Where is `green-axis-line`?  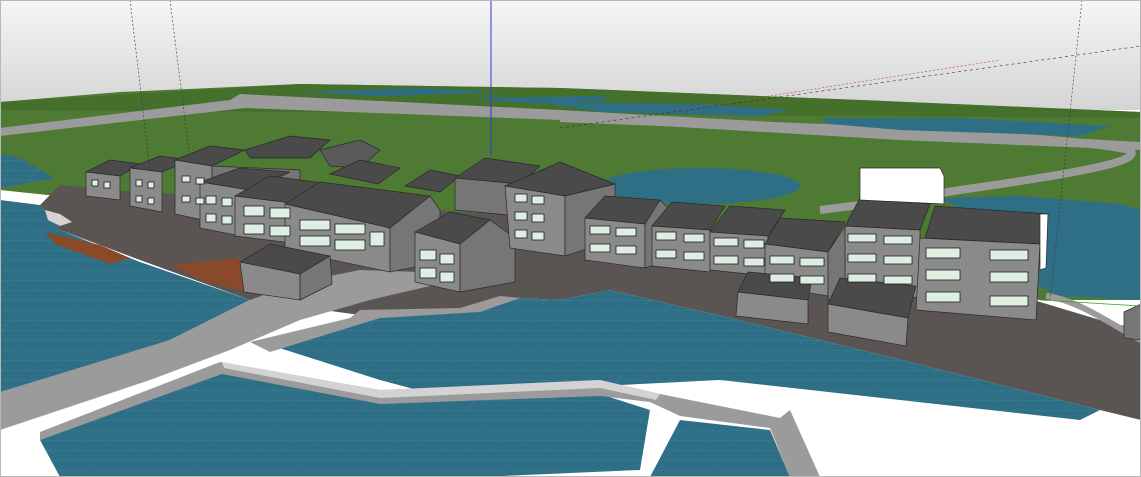 green-axis-line is located at coordinates (1090, 303).